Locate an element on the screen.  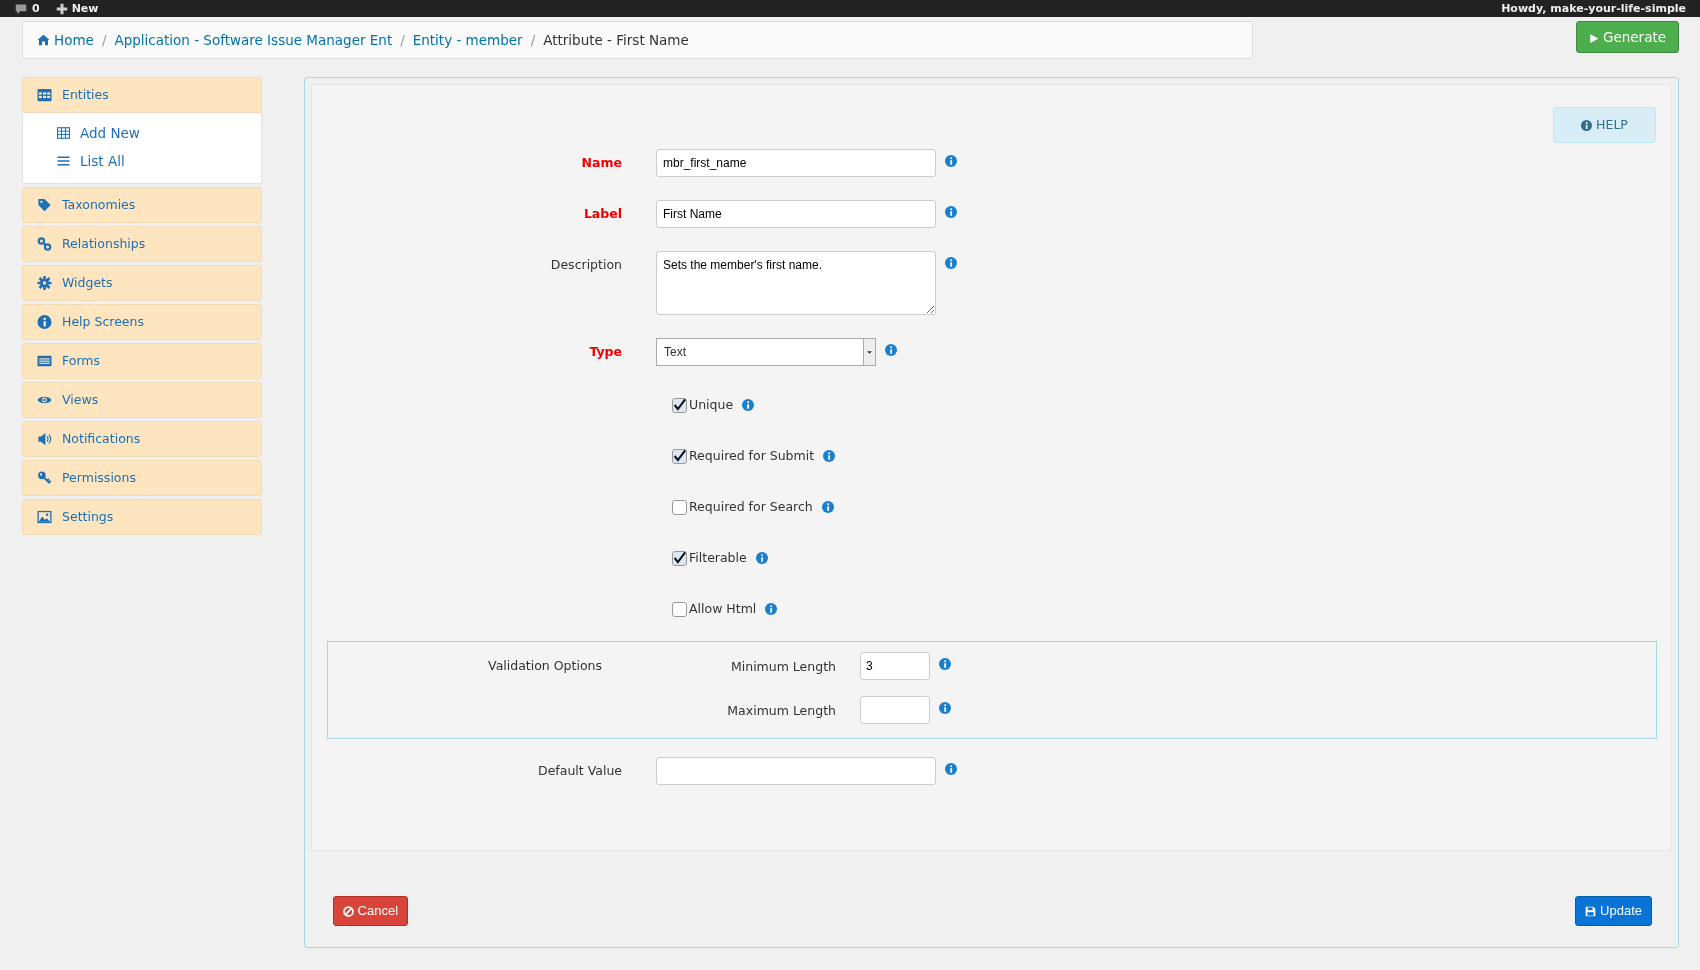
comment-count: 0 is located at coordinates (36, 8).